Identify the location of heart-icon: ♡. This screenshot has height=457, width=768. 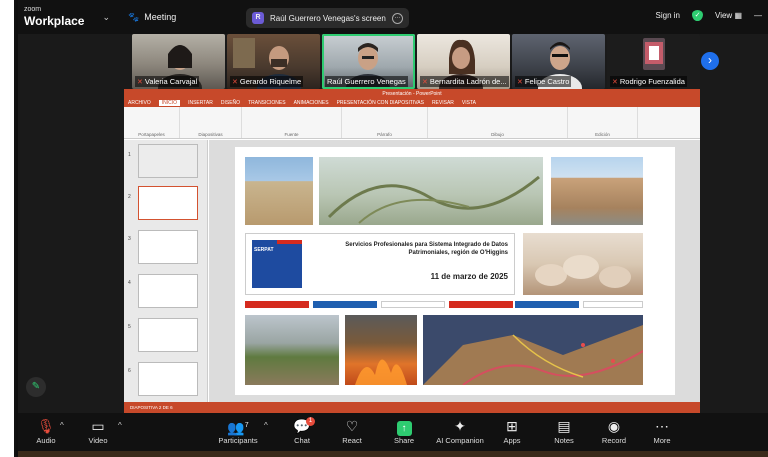
(352, 426).